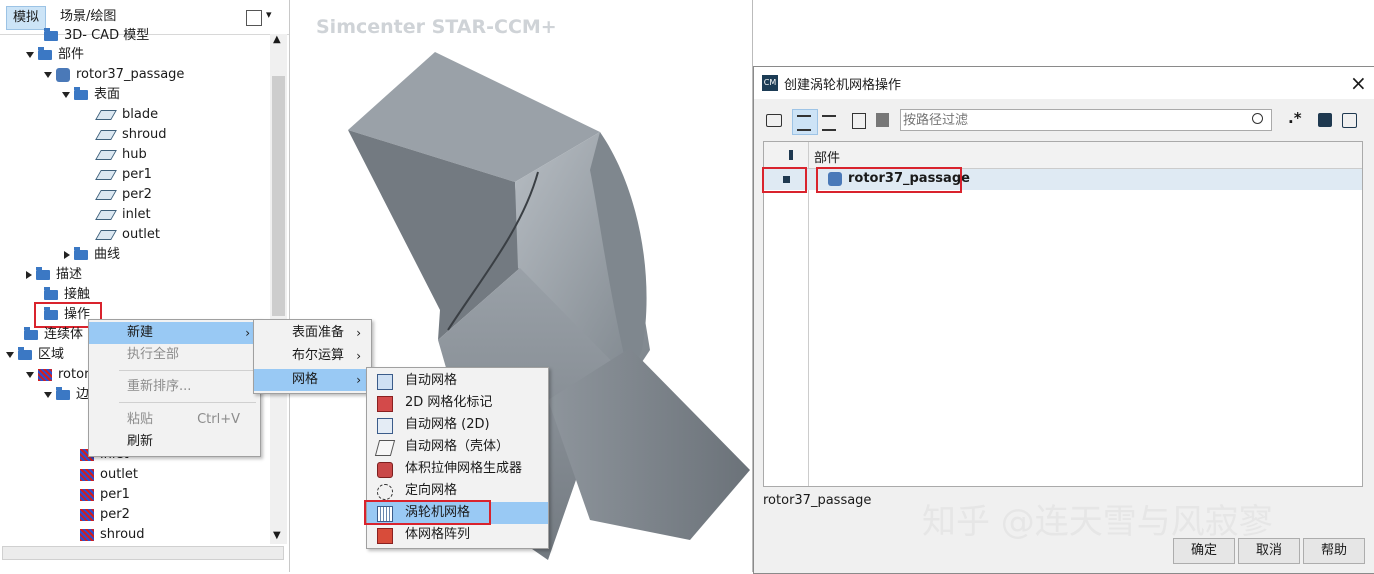 This screenshot has height=574, width=1374. Describe the element at coordinates (385, 426) in the screenshot. I see `automated-mesh-2d-icon` at that location.